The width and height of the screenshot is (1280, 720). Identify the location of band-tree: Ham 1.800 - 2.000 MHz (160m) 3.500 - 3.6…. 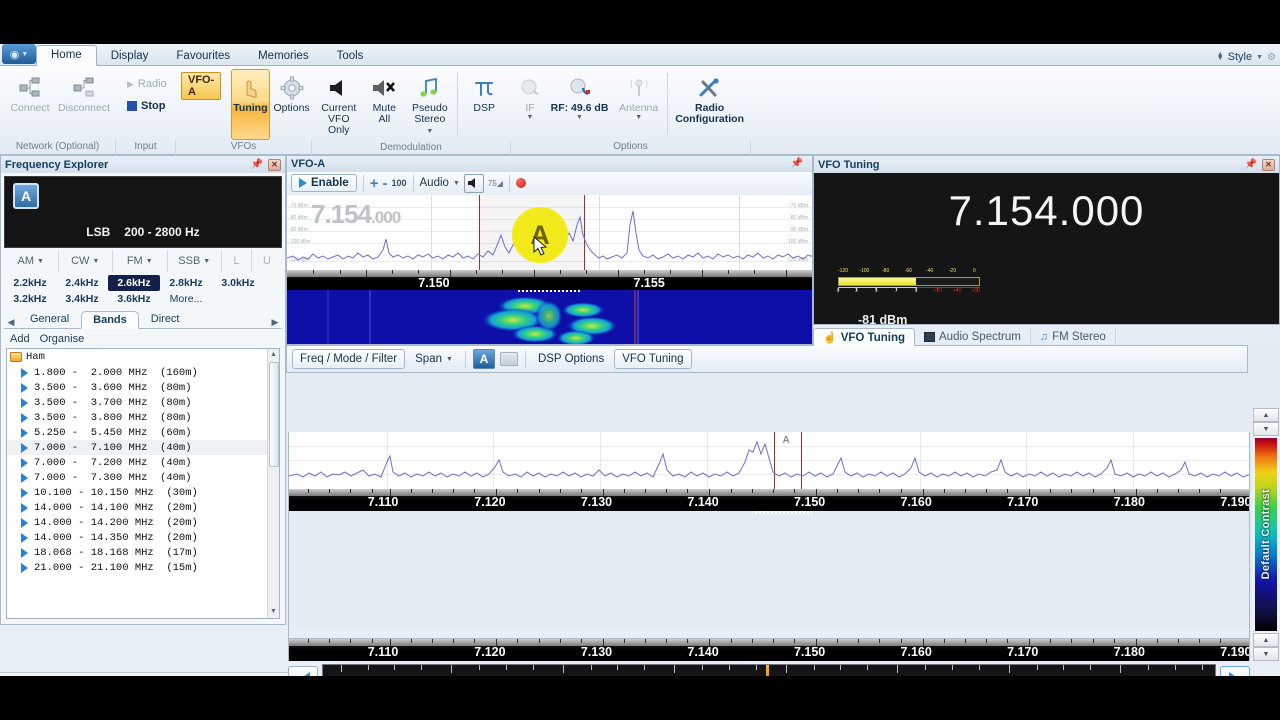
(143, 483).